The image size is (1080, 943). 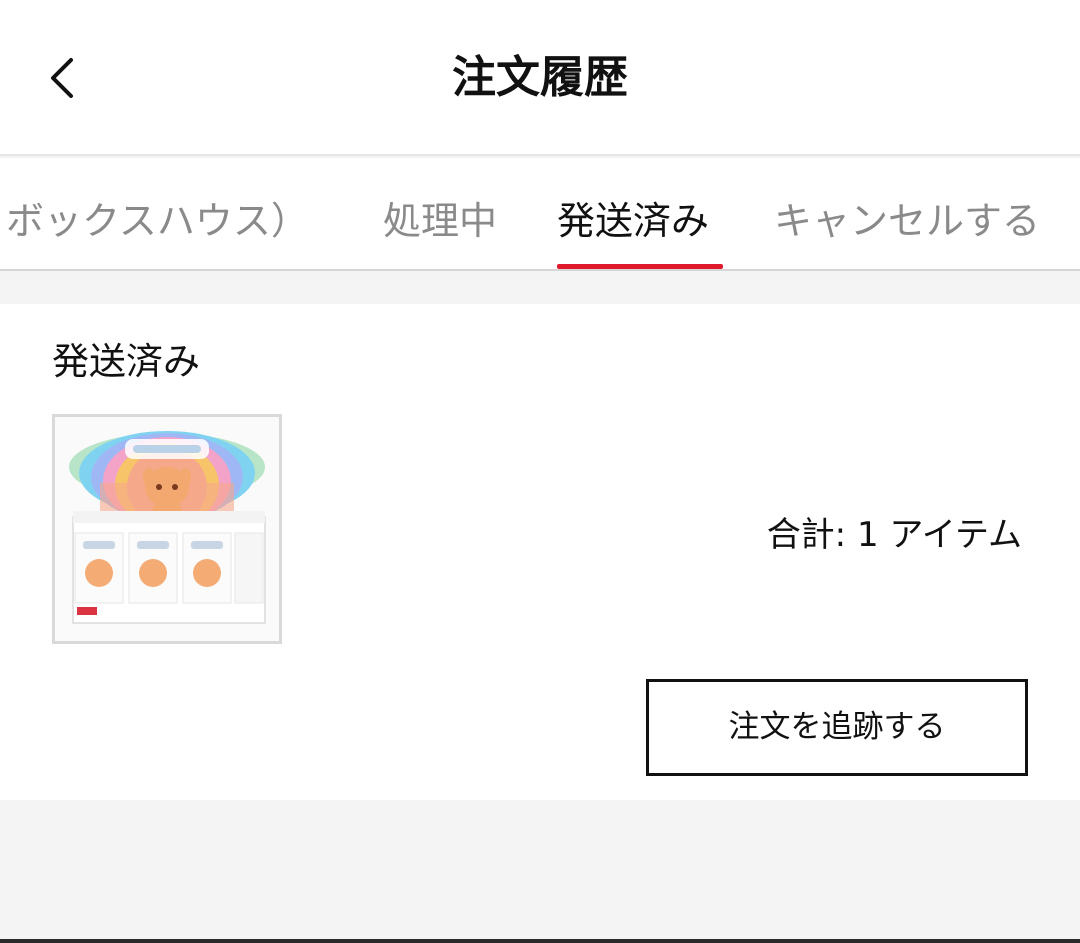 What do you see at coordinates (633, 221) in the screenshot?
I see `tab-shipped: 発送済み` at bounding box center [633, 221].